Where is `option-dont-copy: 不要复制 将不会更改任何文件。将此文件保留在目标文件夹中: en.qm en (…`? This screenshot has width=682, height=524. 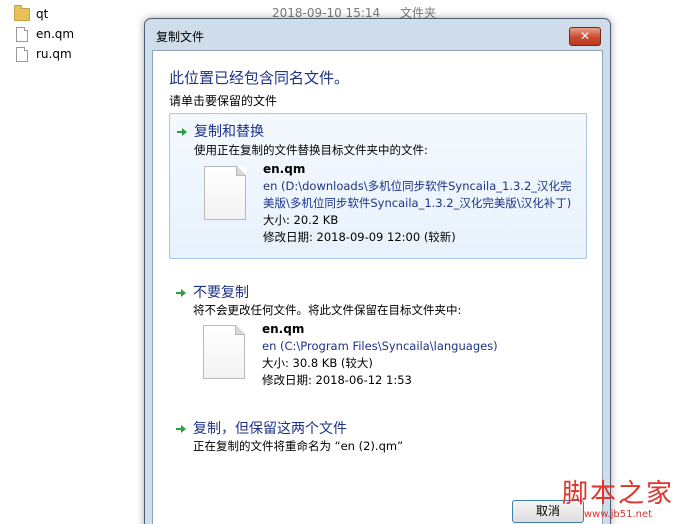
option-dont-copy: 不要复制 将不会更改任何文件。将此文件保留在目标文件夹中: en.qm en (… is located at coordinates (377, 339).